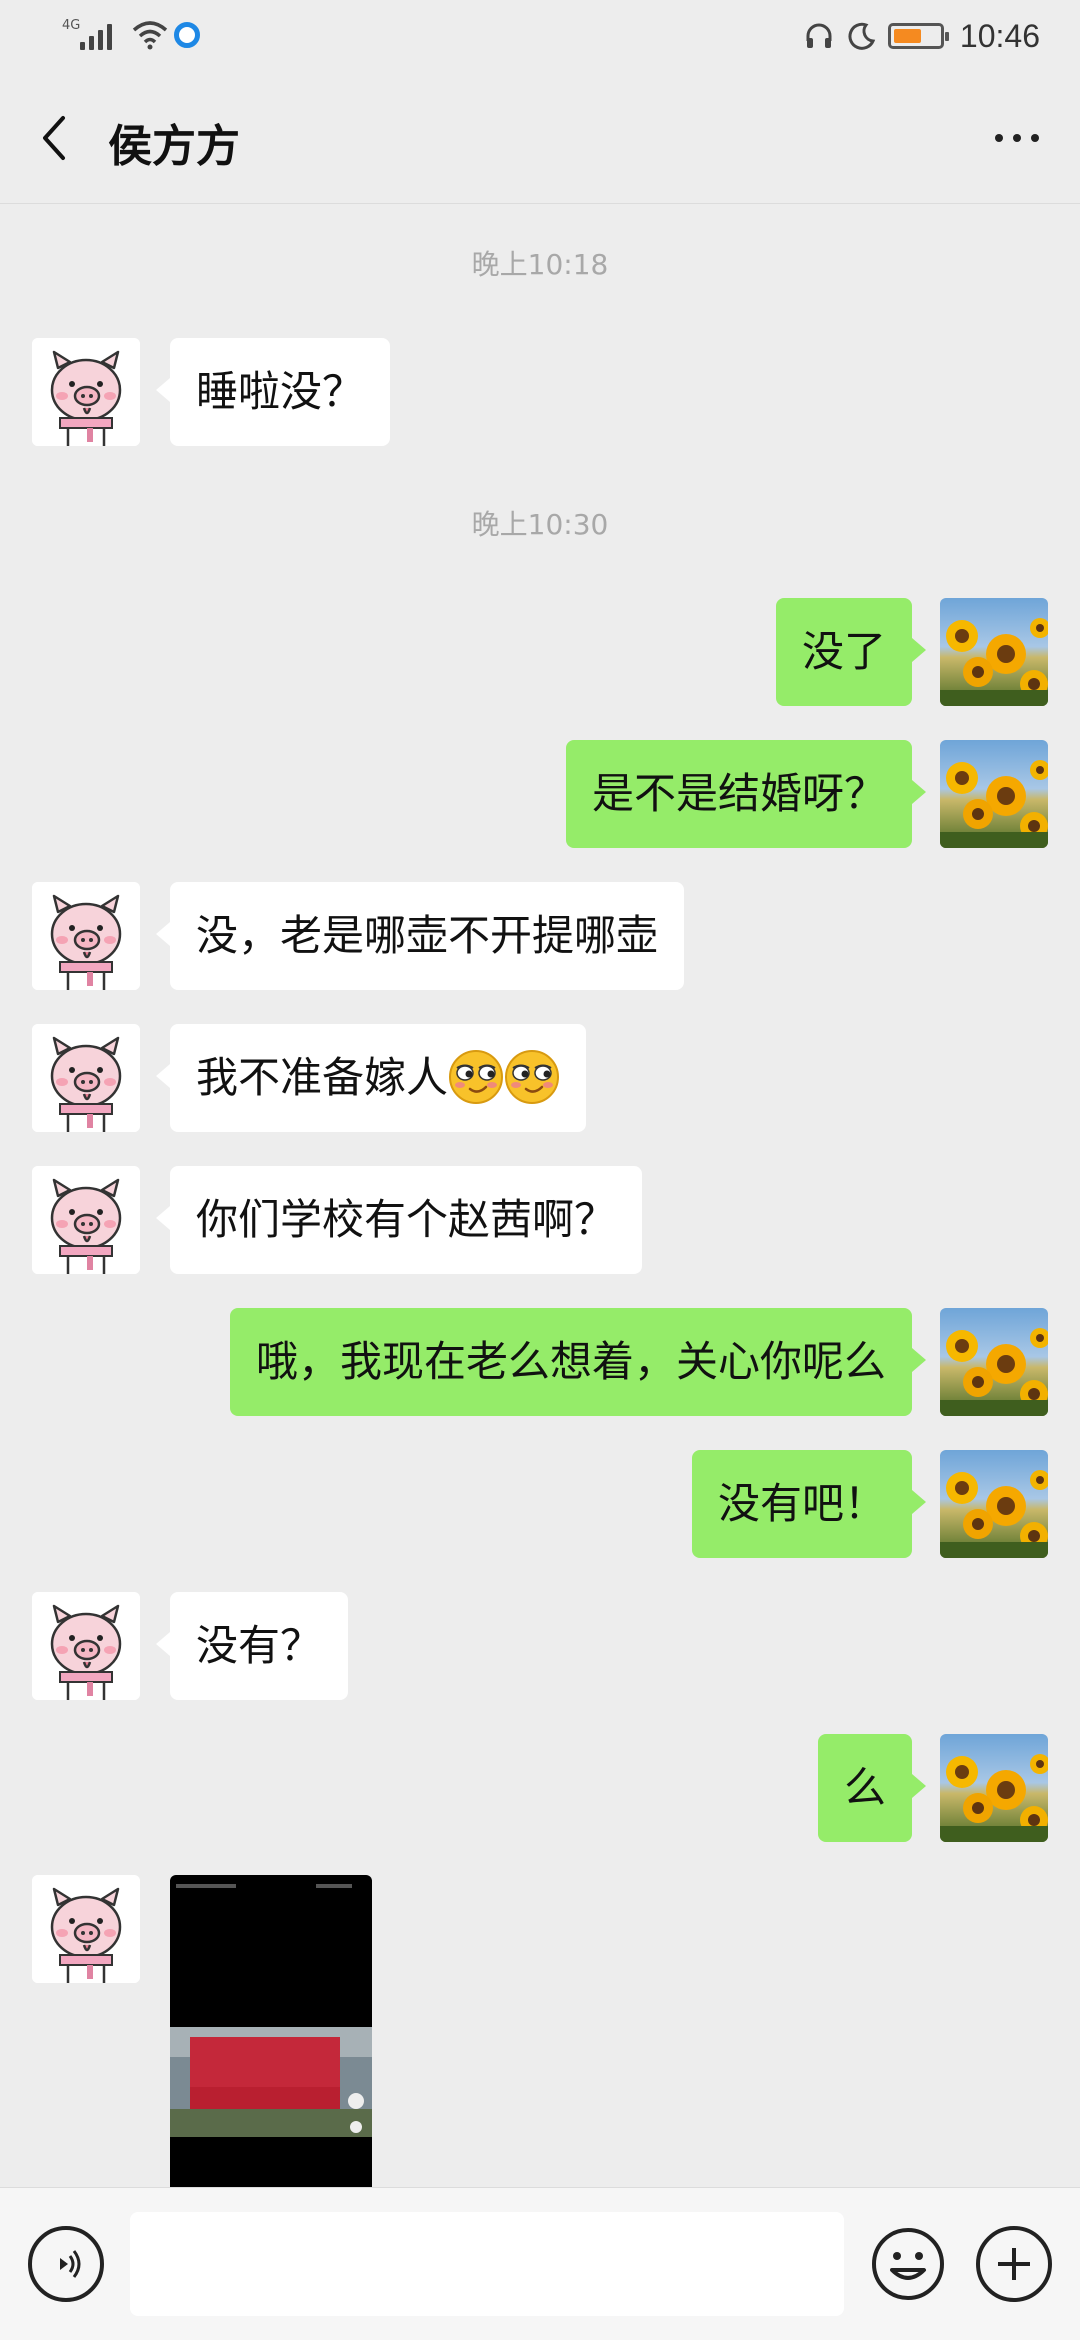 The height and width of the screenshot is (2340, 1080). Describe the element at coordinates (999, 35) in the screenshot. I see `status-time: 10:46` at that location.